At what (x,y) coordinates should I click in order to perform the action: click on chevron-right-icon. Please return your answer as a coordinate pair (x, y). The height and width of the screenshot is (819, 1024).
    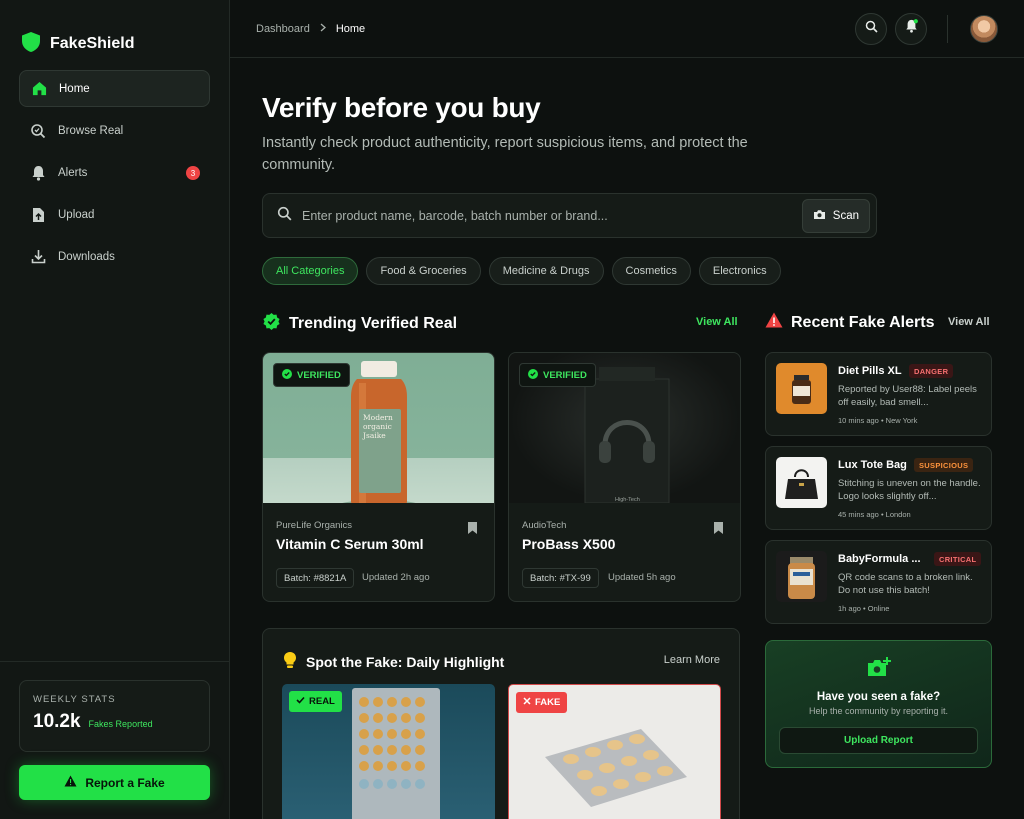
    Looking at the image, I should click on (323, 29).